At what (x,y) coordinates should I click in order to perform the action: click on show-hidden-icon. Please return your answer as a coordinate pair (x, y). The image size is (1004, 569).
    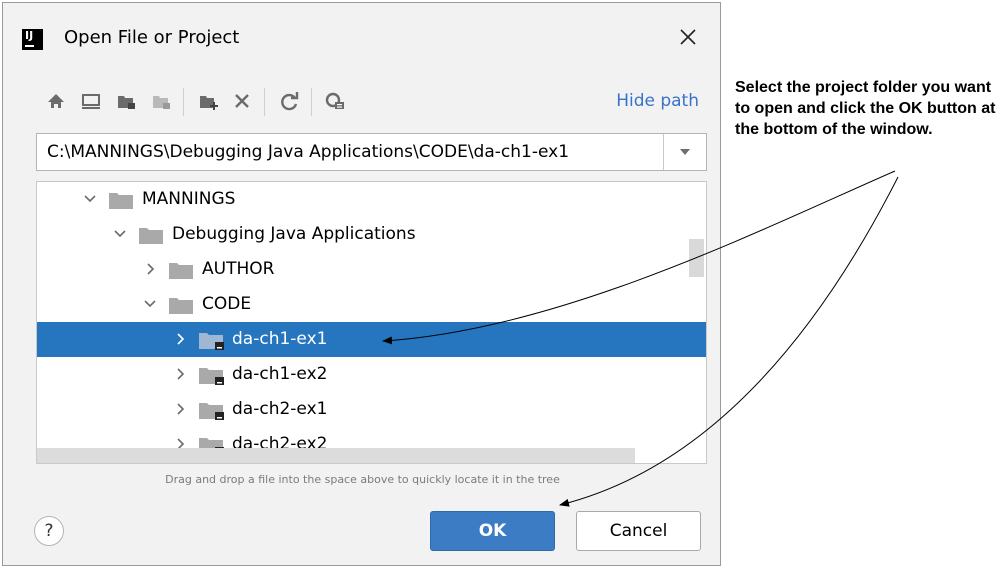
    Looking at the image, I should click on (334, 100).